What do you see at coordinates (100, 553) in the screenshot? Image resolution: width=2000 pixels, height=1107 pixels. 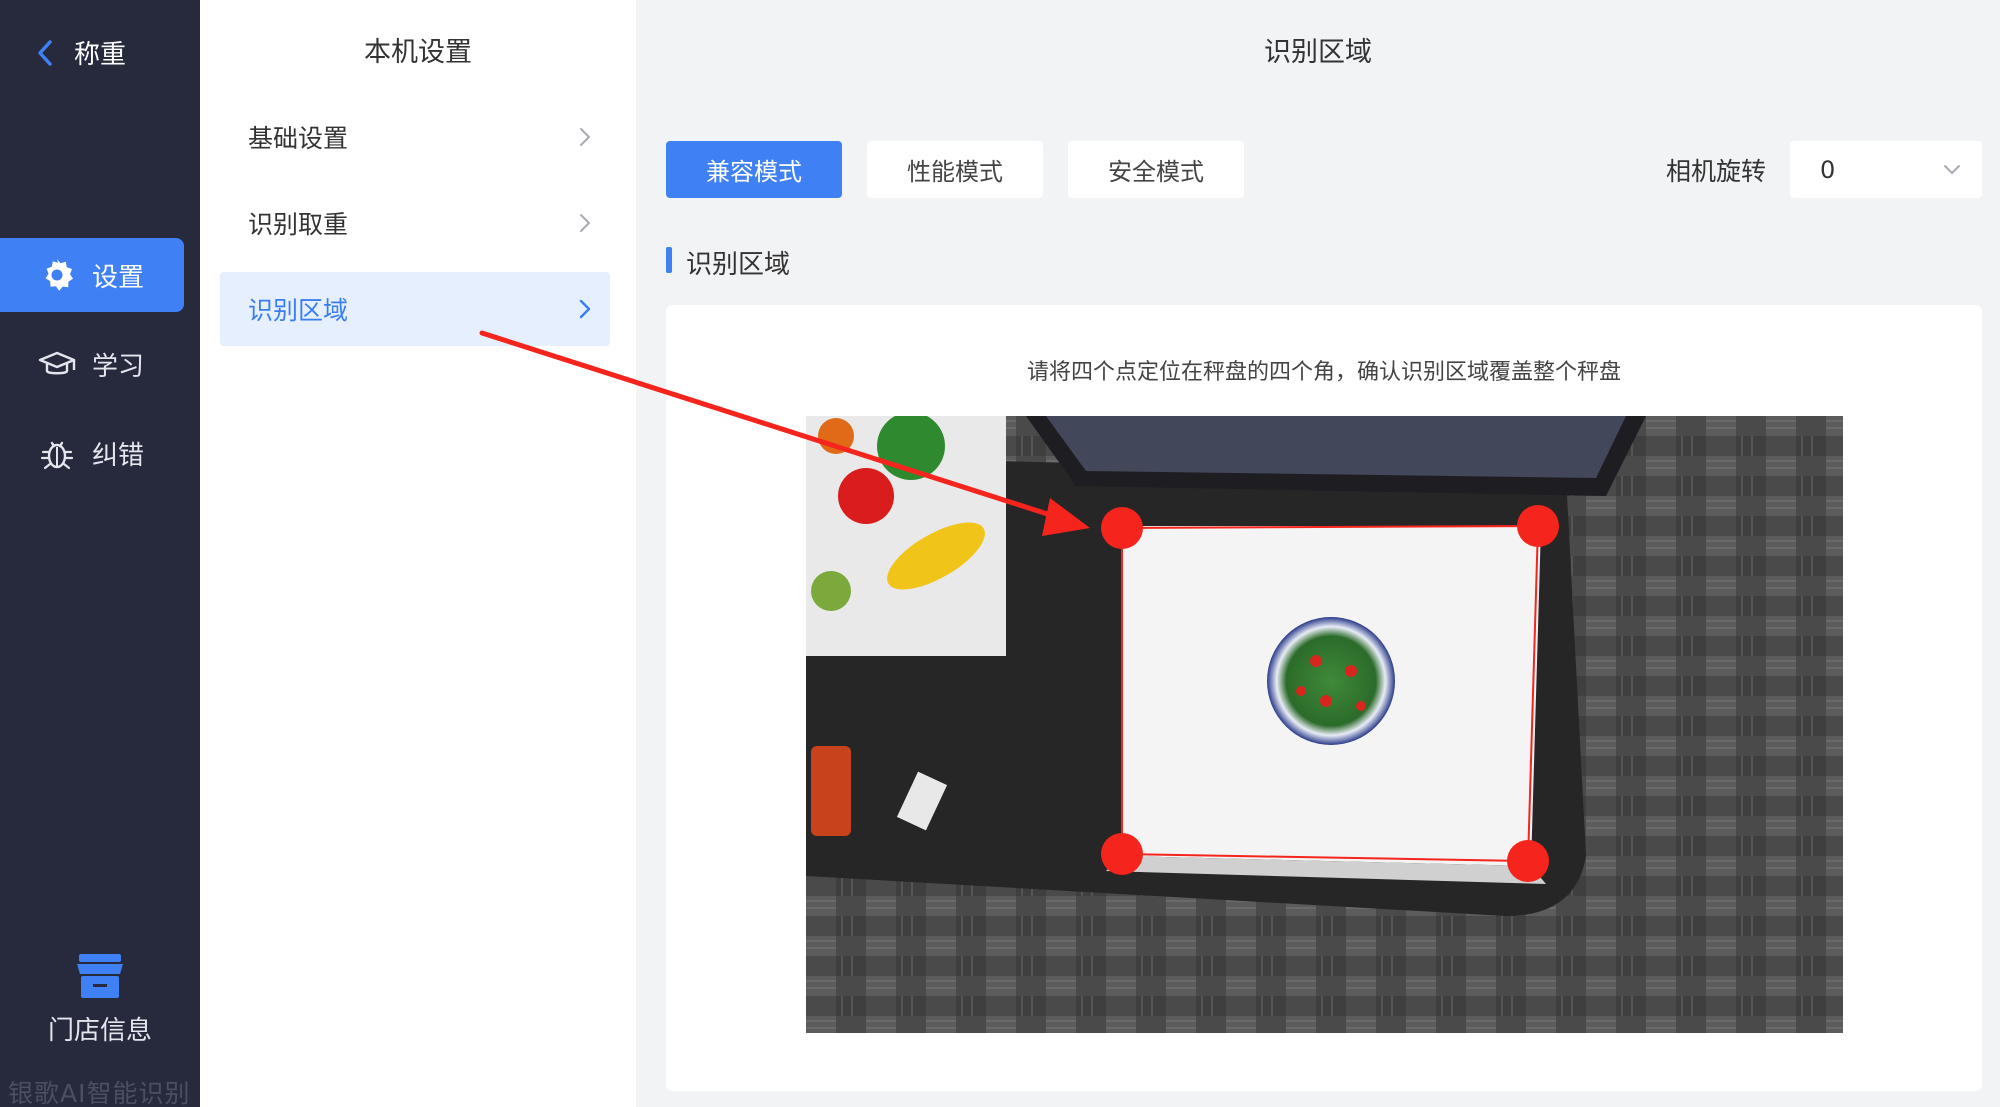 I see `app-sidebar: 称重 设置 学习 纠错 门店信息 银歌AI智能识别` at bounding box center [100, 553].